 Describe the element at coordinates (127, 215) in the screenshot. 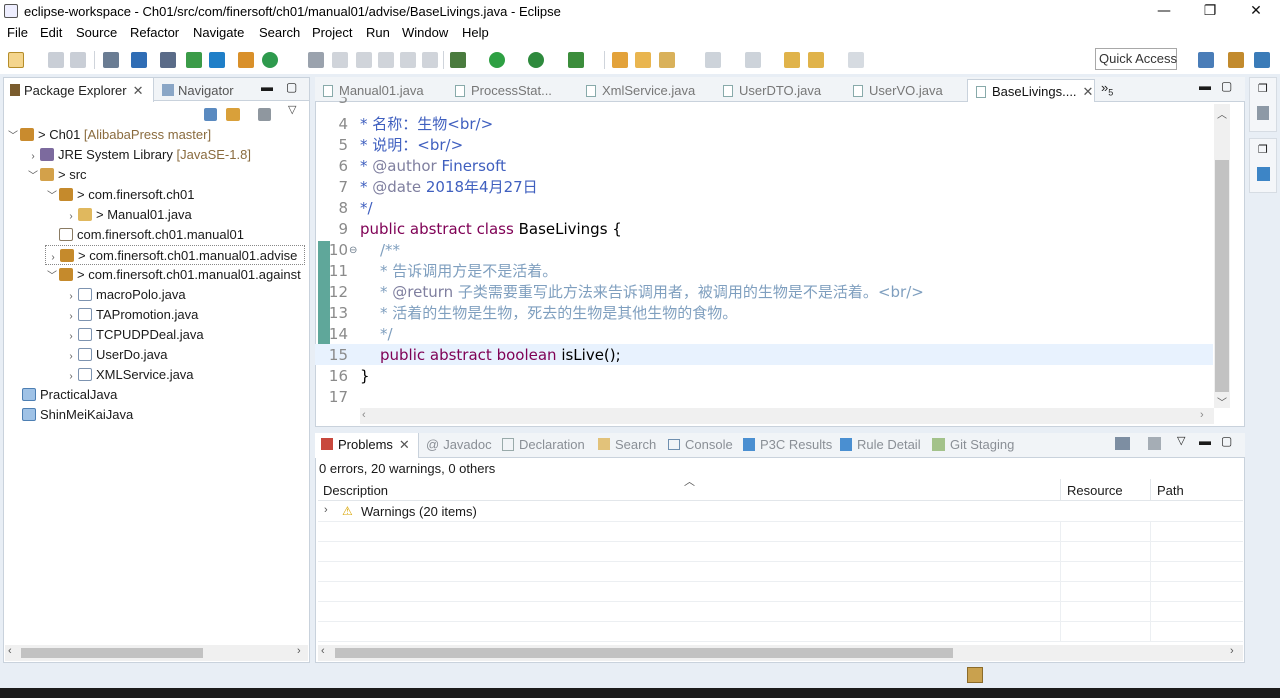

I see `tree-item-file: › > Manual01.java` at that location.